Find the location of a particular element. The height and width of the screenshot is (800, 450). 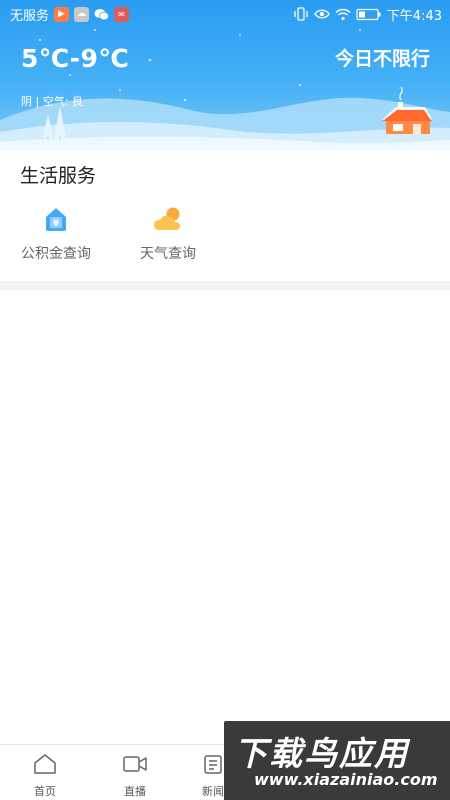

housing-fund-icon: ¥ is located at coordinates (56, 219).